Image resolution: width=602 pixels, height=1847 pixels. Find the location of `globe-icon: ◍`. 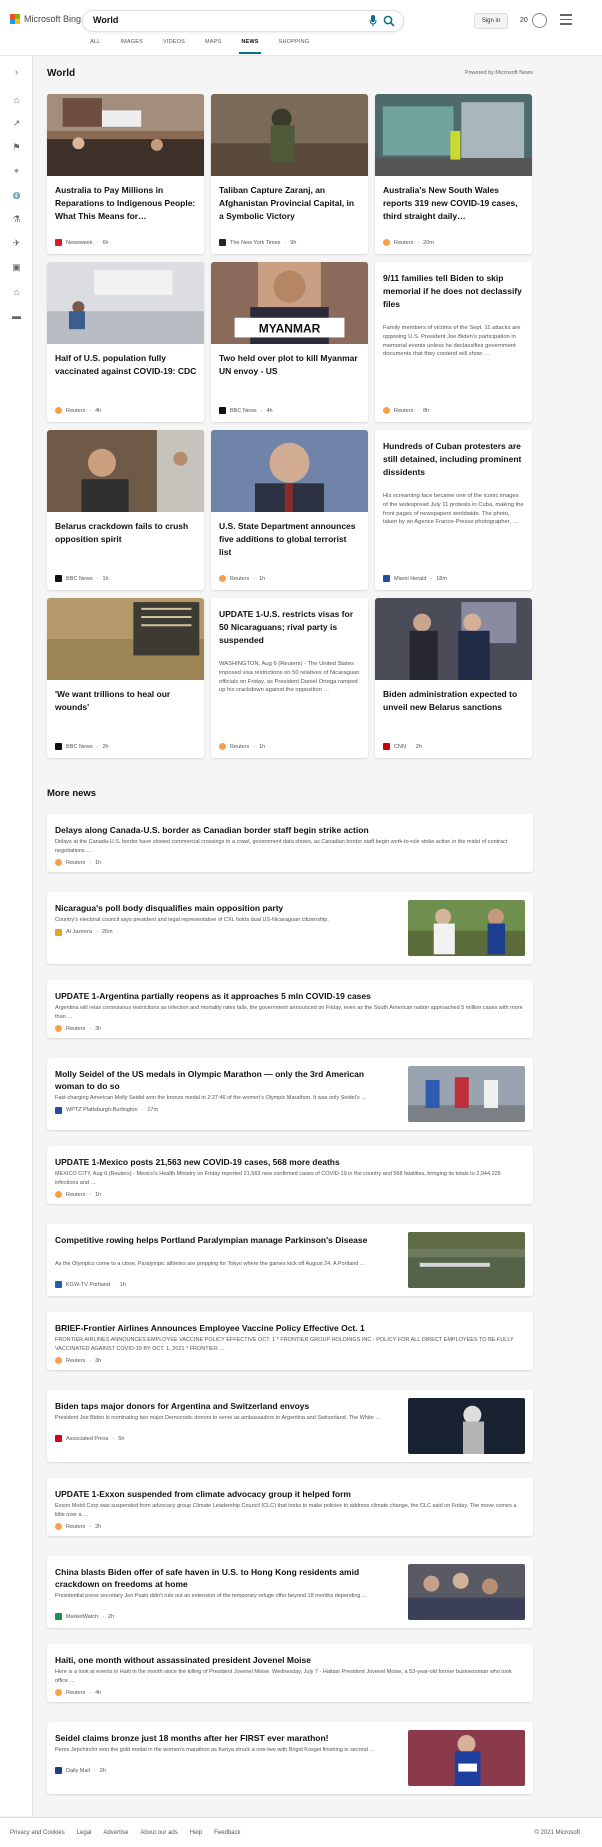

globe-icon: ◍ is located at coordinates (16, 195).